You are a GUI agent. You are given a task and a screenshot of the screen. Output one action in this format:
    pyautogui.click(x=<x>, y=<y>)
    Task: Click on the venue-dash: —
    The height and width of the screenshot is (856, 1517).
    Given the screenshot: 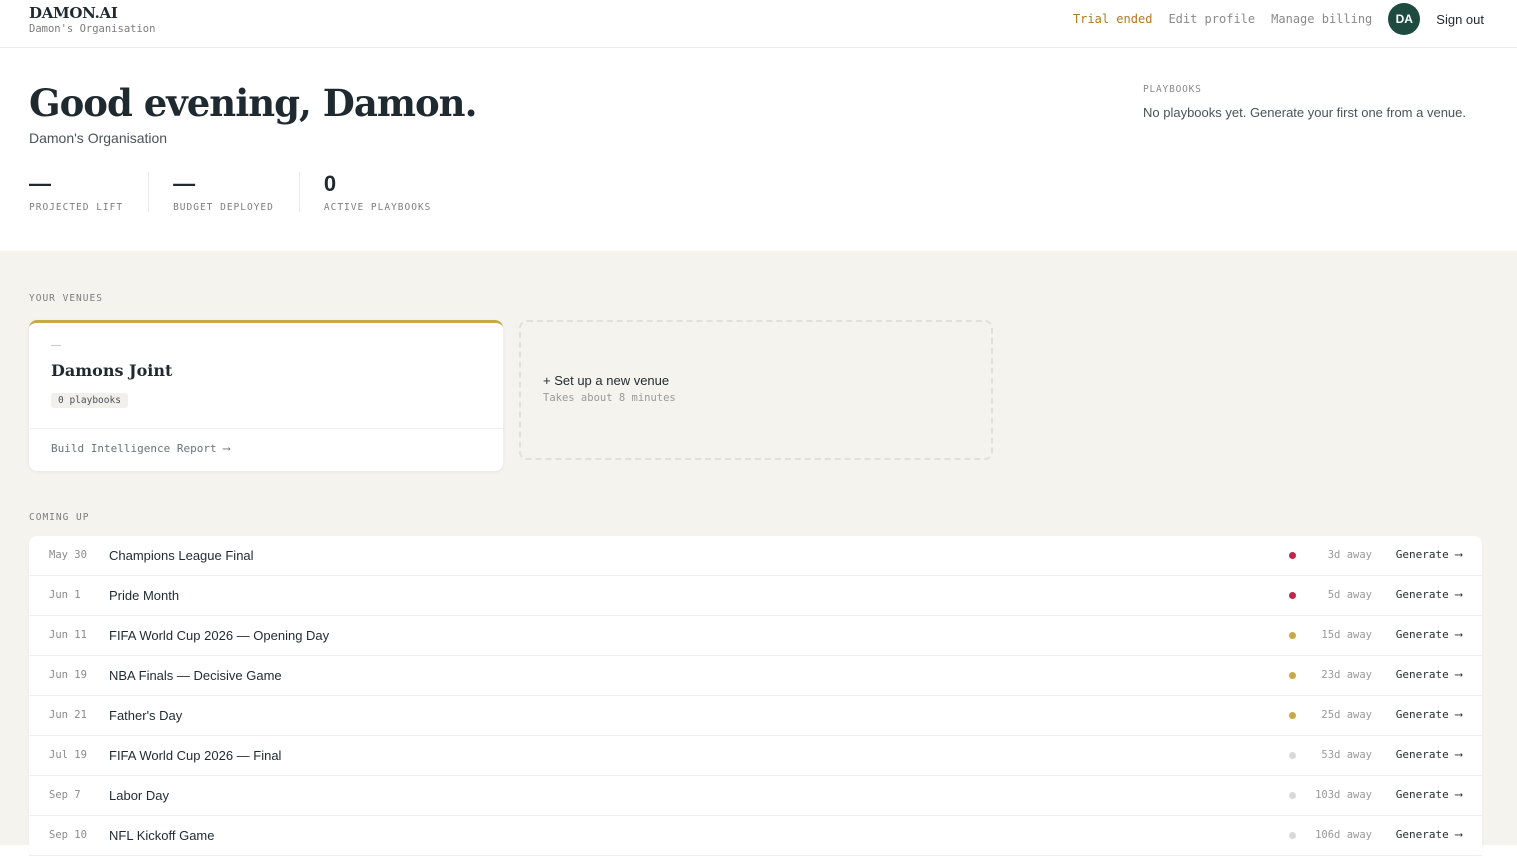 What is the action you would take?
    pyautogui.click(x=56, y=345)
    